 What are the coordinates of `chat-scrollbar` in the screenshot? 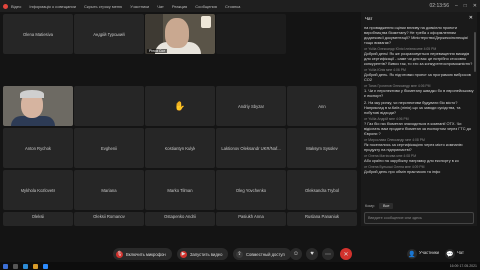 It's located at (475, 52).